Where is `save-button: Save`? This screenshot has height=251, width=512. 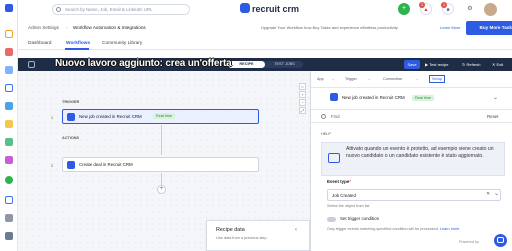 save-button: Save is located at coordinates (412, 64).